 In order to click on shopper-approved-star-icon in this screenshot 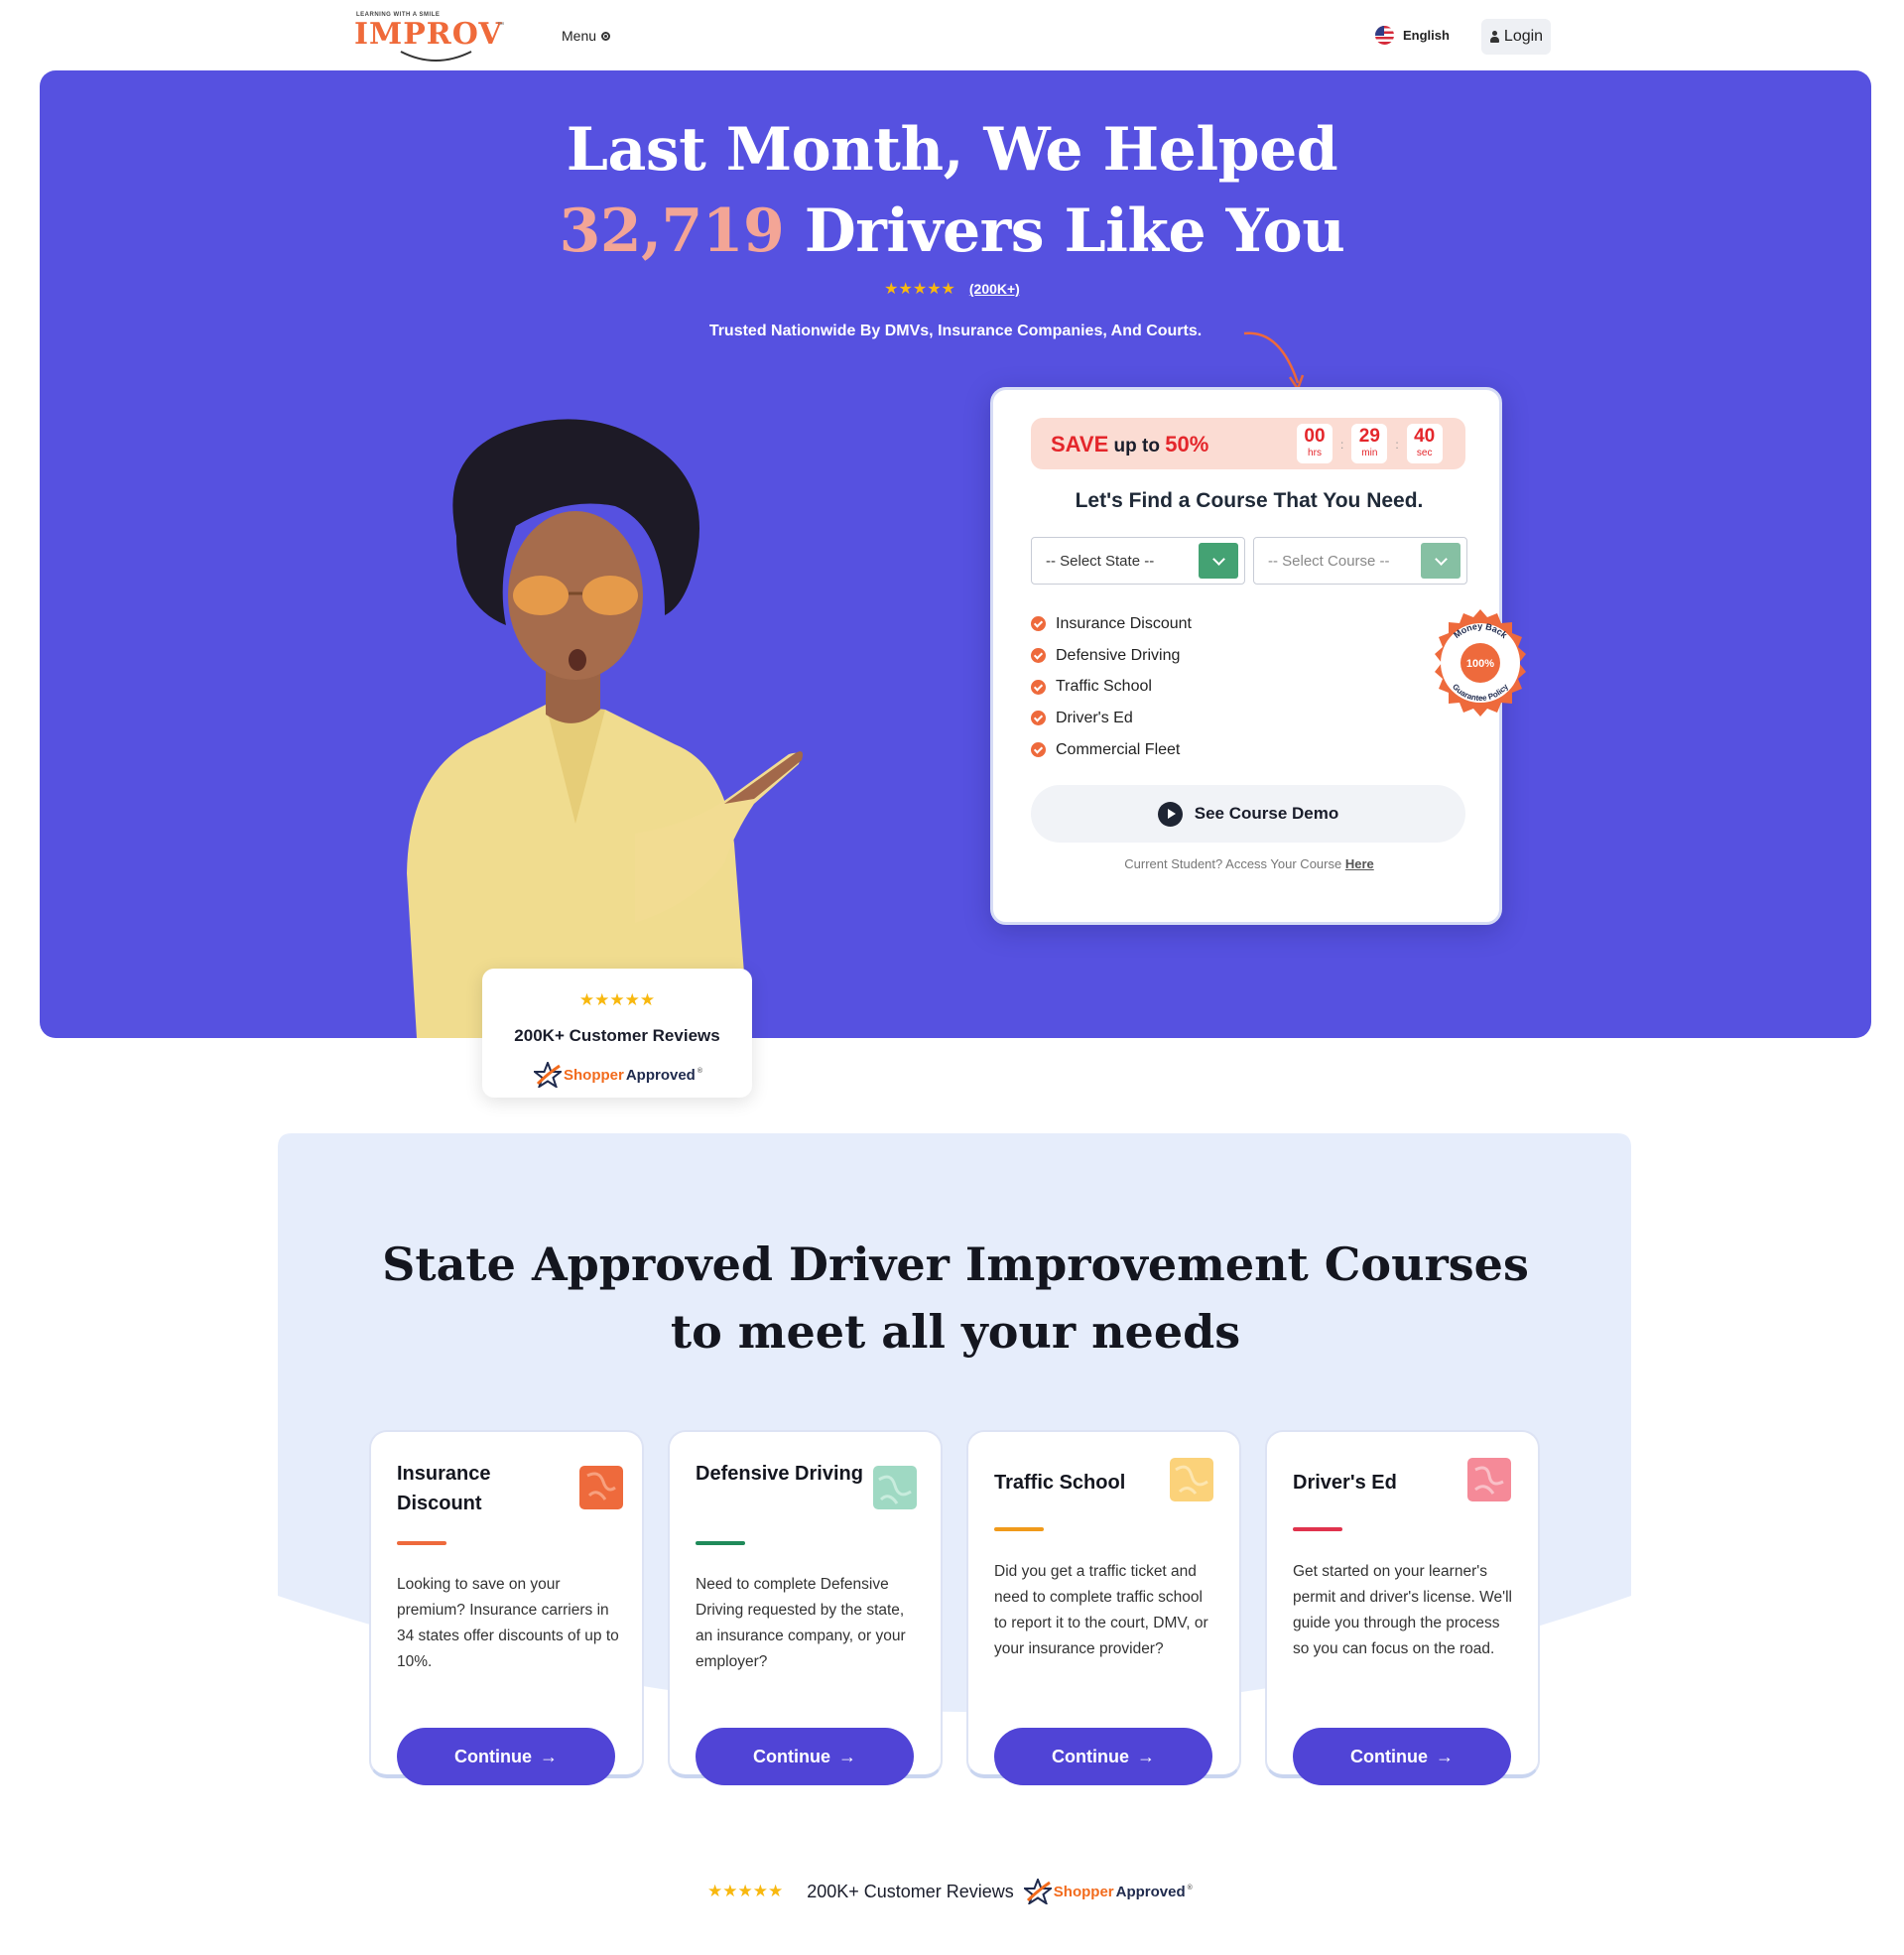, I will do `click(548, 1075)`.